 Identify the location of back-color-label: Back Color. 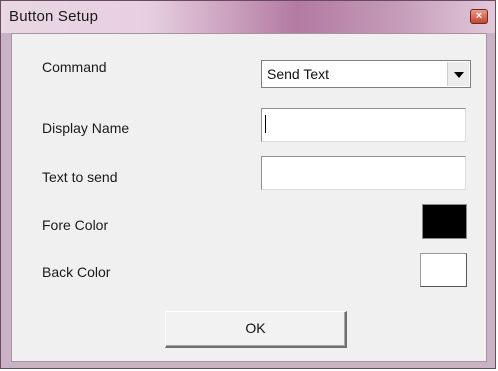
(76, 272).